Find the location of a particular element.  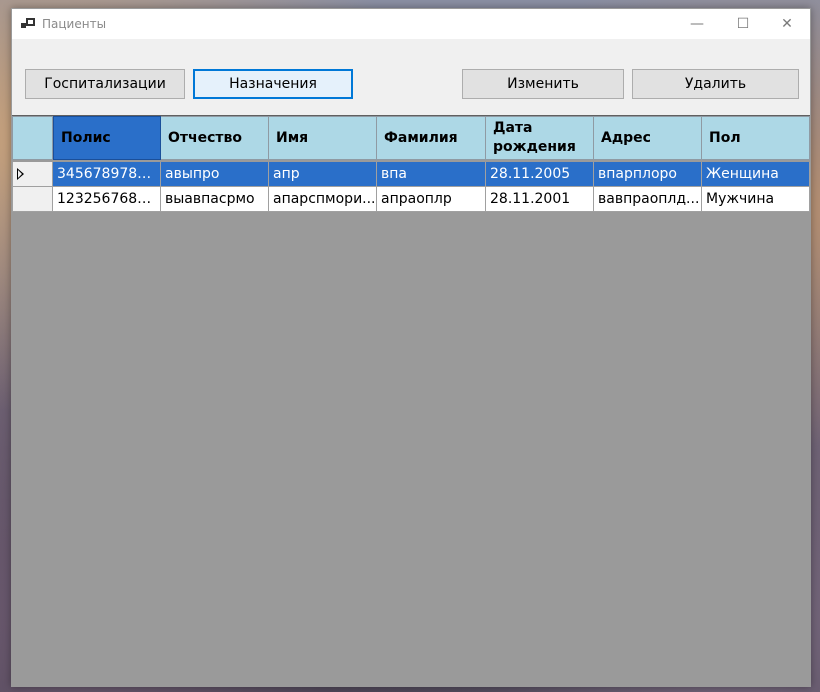

cell-last-name: апраоплр is located at coordinates (431, 199).